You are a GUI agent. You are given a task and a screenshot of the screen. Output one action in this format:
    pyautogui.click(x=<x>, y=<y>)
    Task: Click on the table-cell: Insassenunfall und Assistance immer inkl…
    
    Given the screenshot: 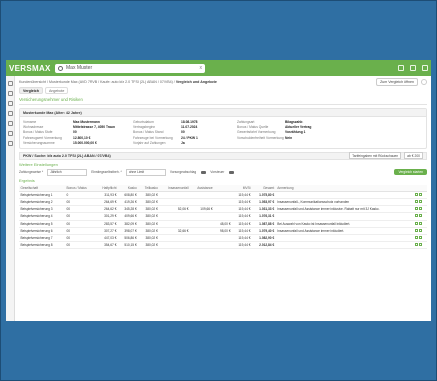 What is the action you would take?
    pyautogui.click(x=344, y=231)
    